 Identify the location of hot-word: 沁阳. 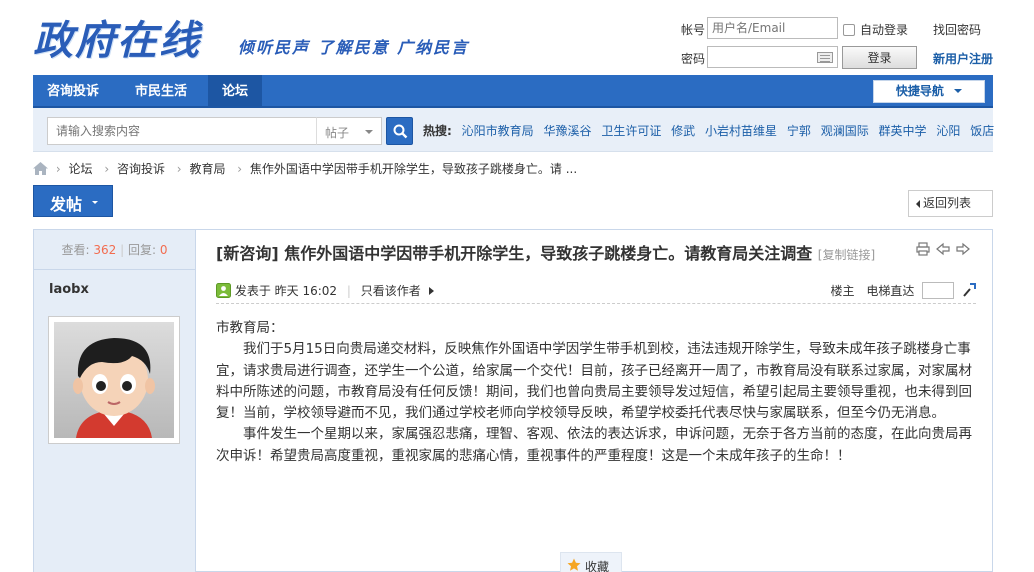
(948, 131).